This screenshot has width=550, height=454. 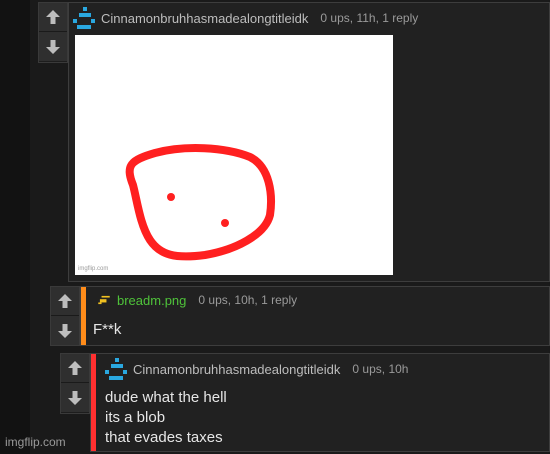 I want to click on image-watermark: imgflip.com, so click(x=93, y=269).